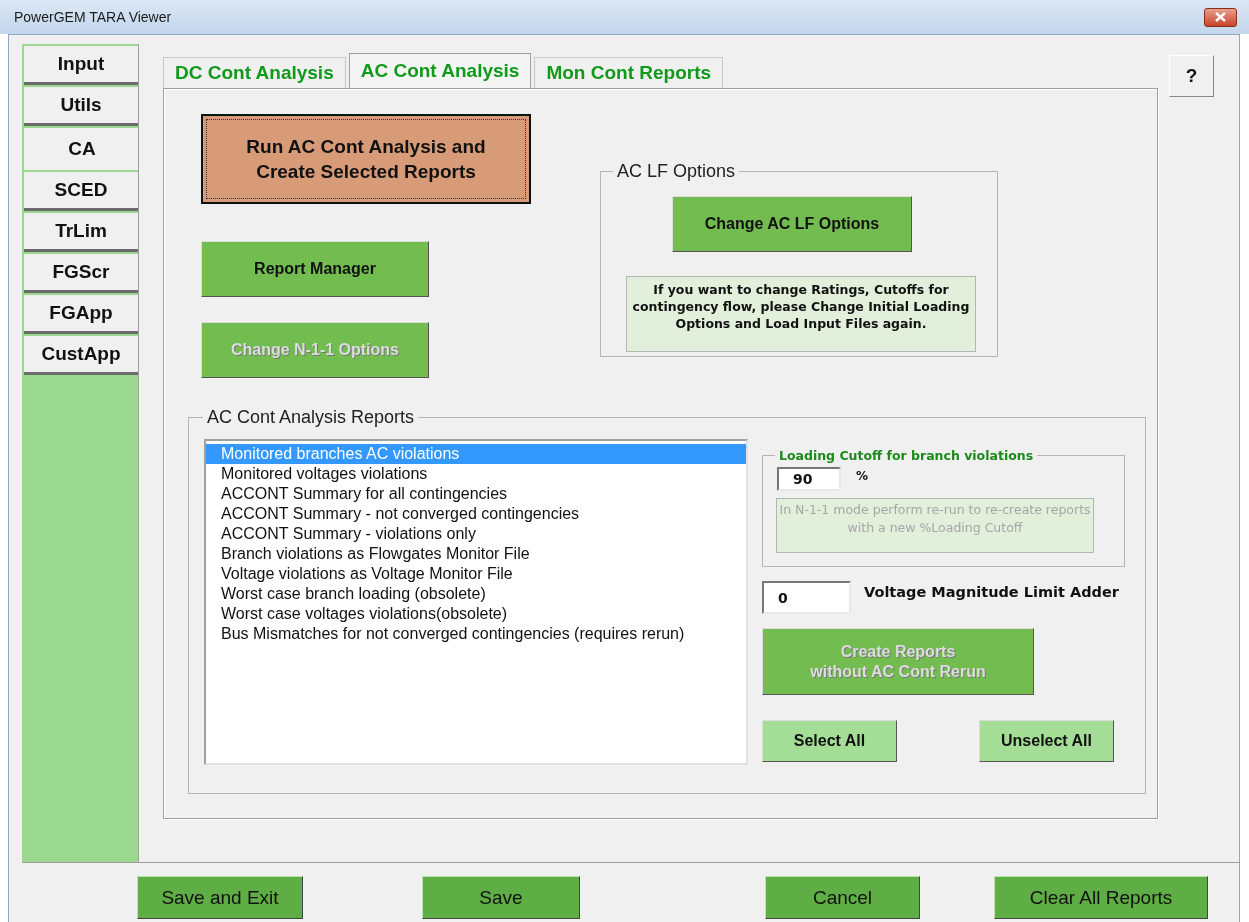  Describe the element at coordinates (81, 273) in the screenshot. I see `side-tab: FGScr` at that location.